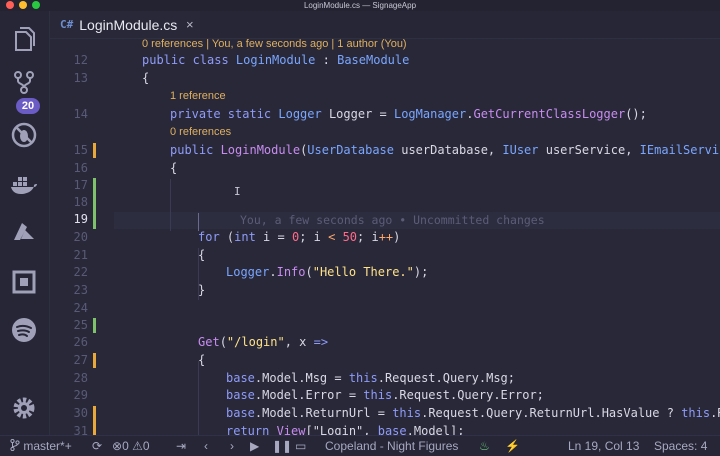 Image resolution: width=720 pixels, height=456 pixels. What do you see at coordinates (94, 203) in the screenshot?
I see `added-lines-marker` at bounding box center [94, 203].